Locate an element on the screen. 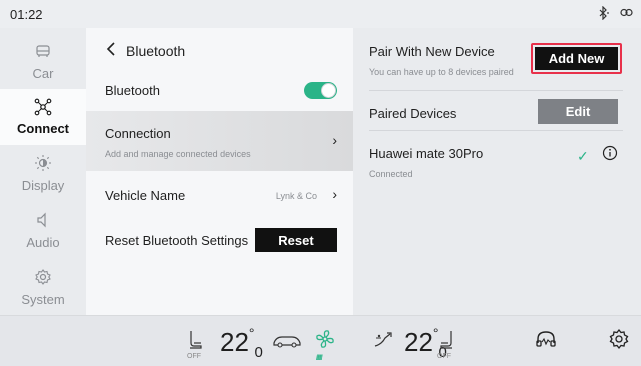 The width and height of the screenshot is (641, 366). fan-level-indicator: ////// is located at coordinates (319, 358).